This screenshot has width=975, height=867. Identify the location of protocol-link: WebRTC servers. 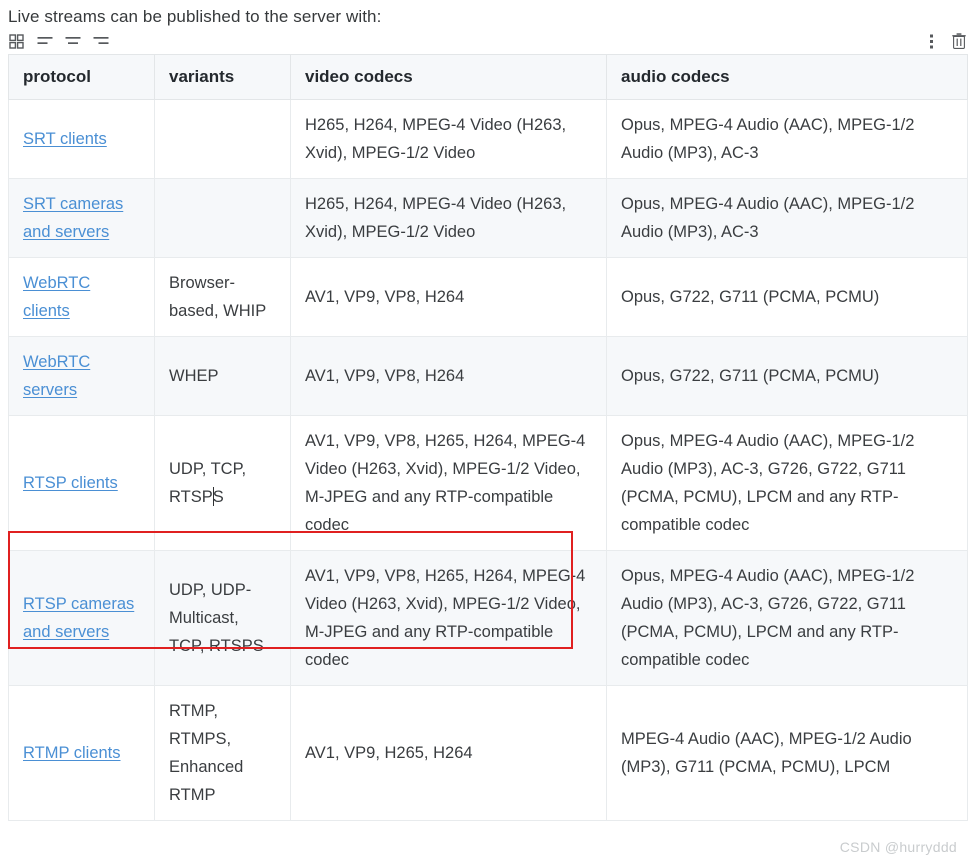
(56, 376).